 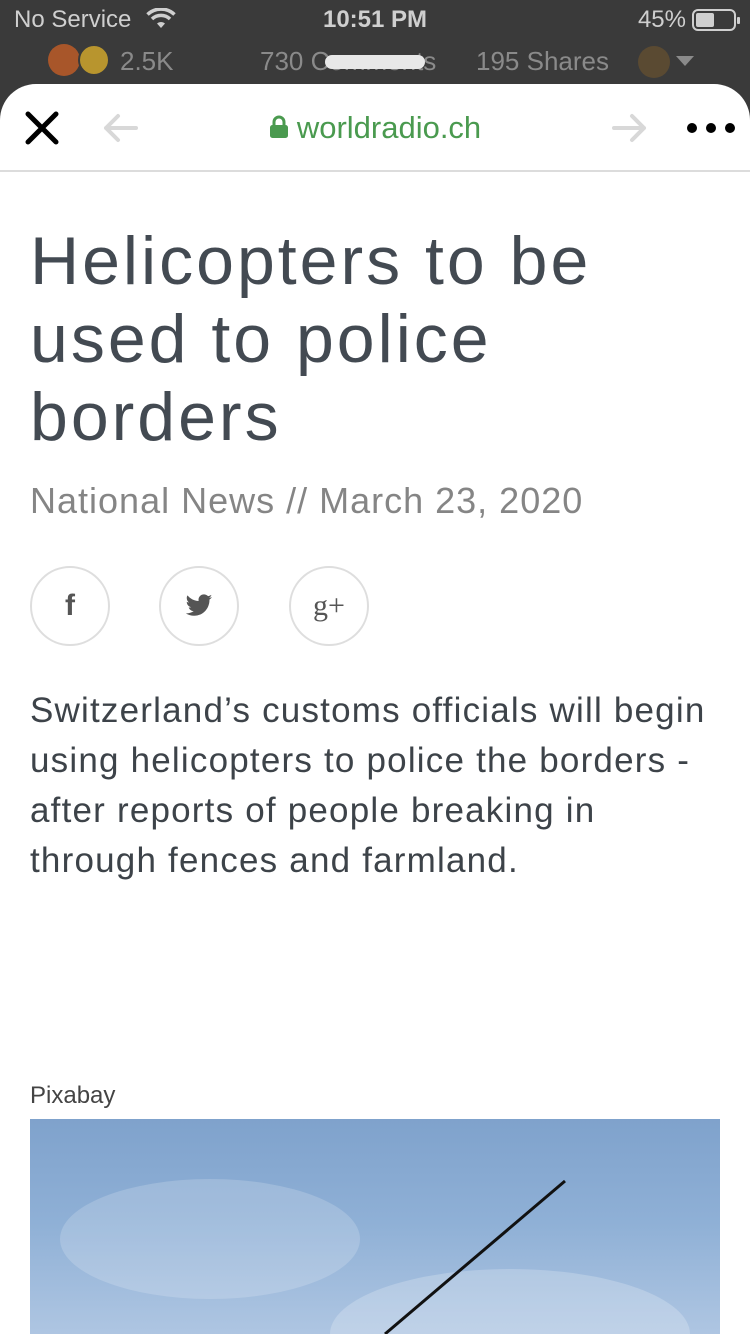 I want to click on share-google-plus-button: g+, so click(x=329, y=606).